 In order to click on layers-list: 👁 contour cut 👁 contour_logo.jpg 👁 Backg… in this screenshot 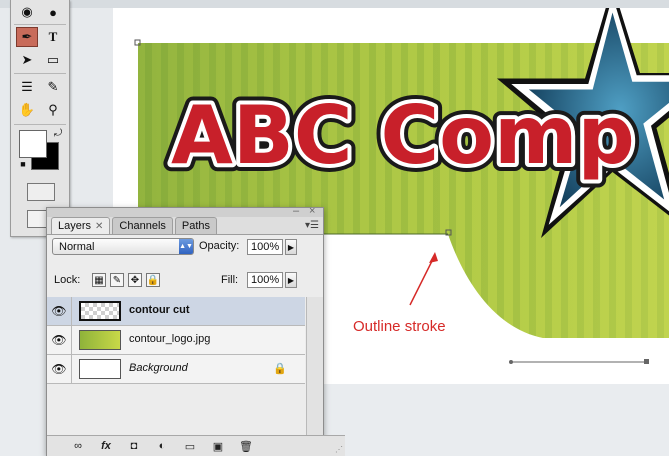, I will do `click(176, 340)`.